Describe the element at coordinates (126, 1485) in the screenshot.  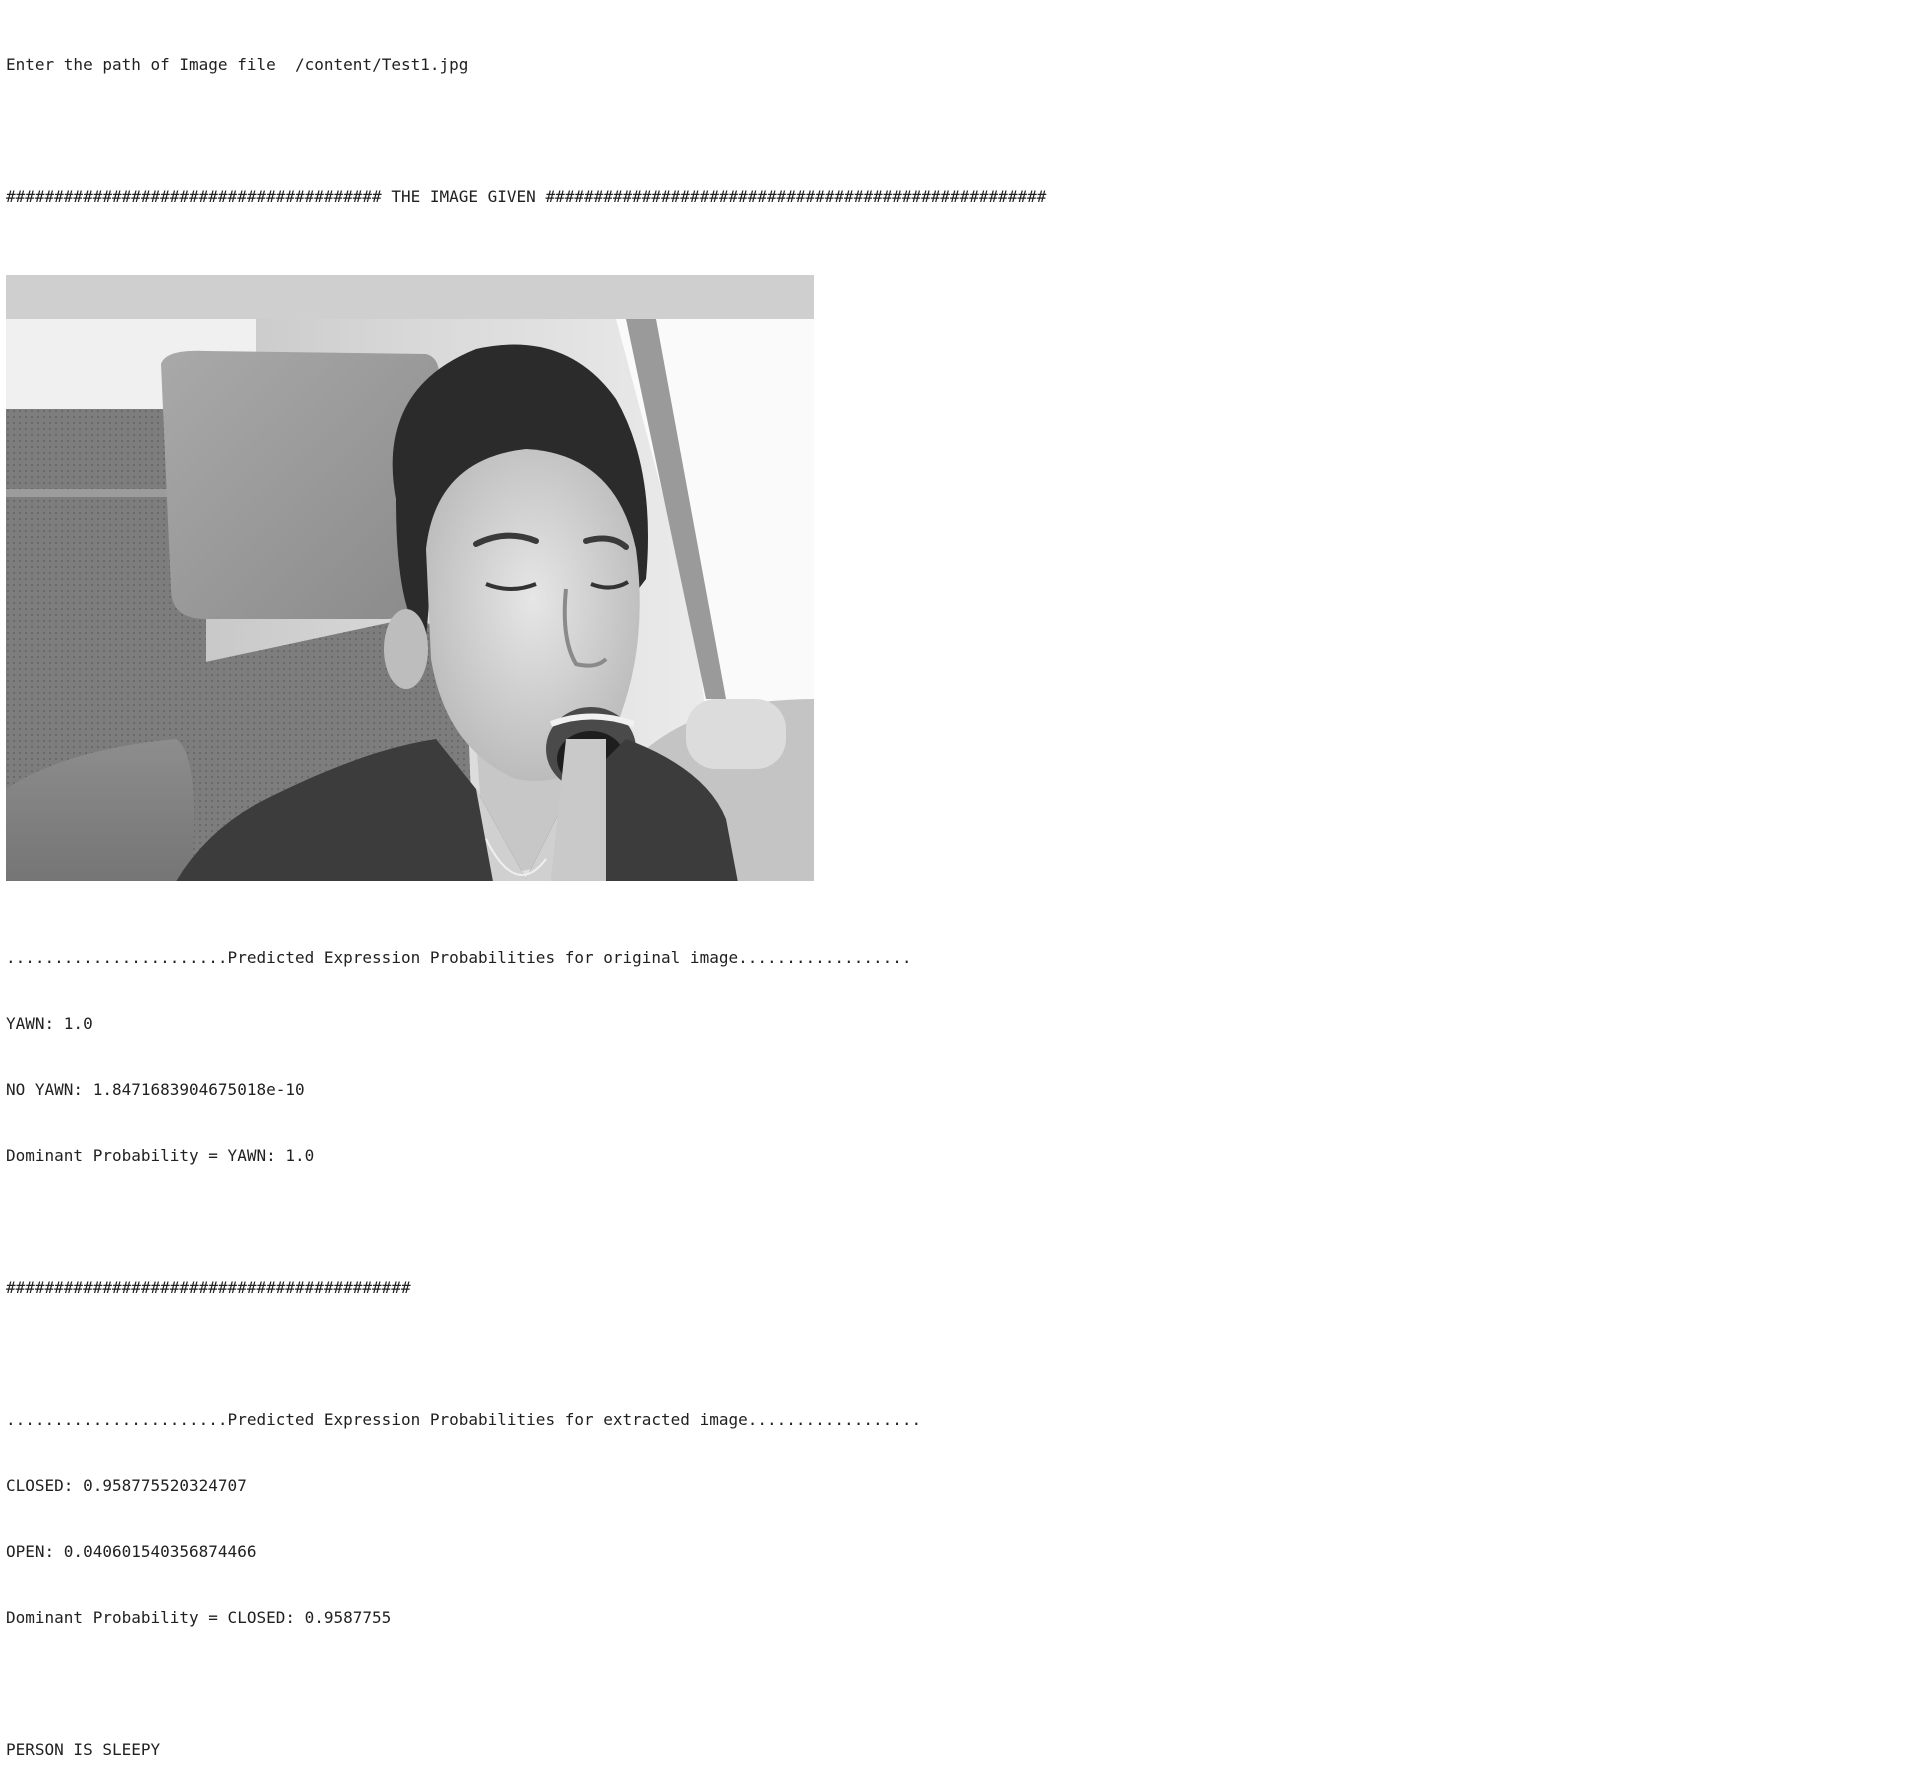
I see `extracted-line-closed: CLOSED: 0.958775520324707` at that location.